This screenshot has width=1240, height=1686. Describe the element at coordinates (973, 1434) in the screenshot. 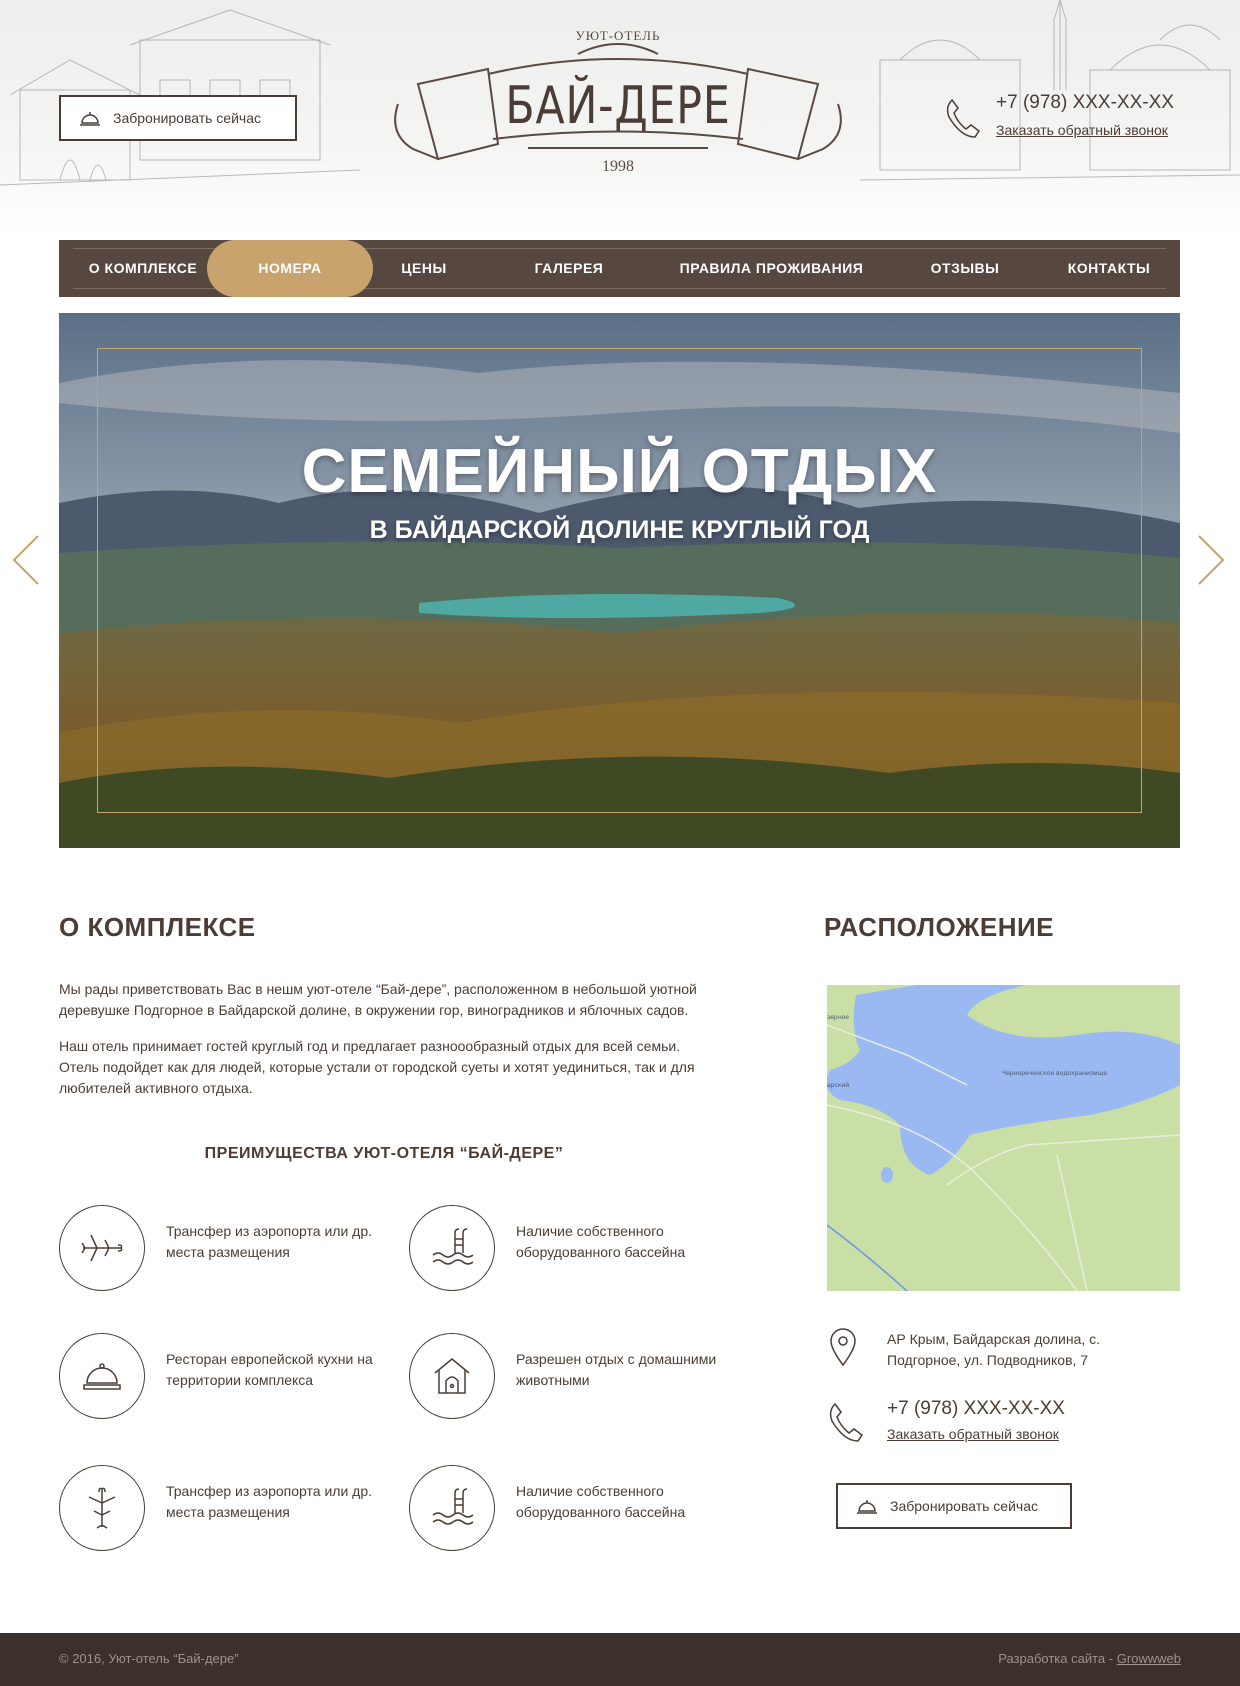

I see `location-callback-link: Заказать обратный звонок` at that location.